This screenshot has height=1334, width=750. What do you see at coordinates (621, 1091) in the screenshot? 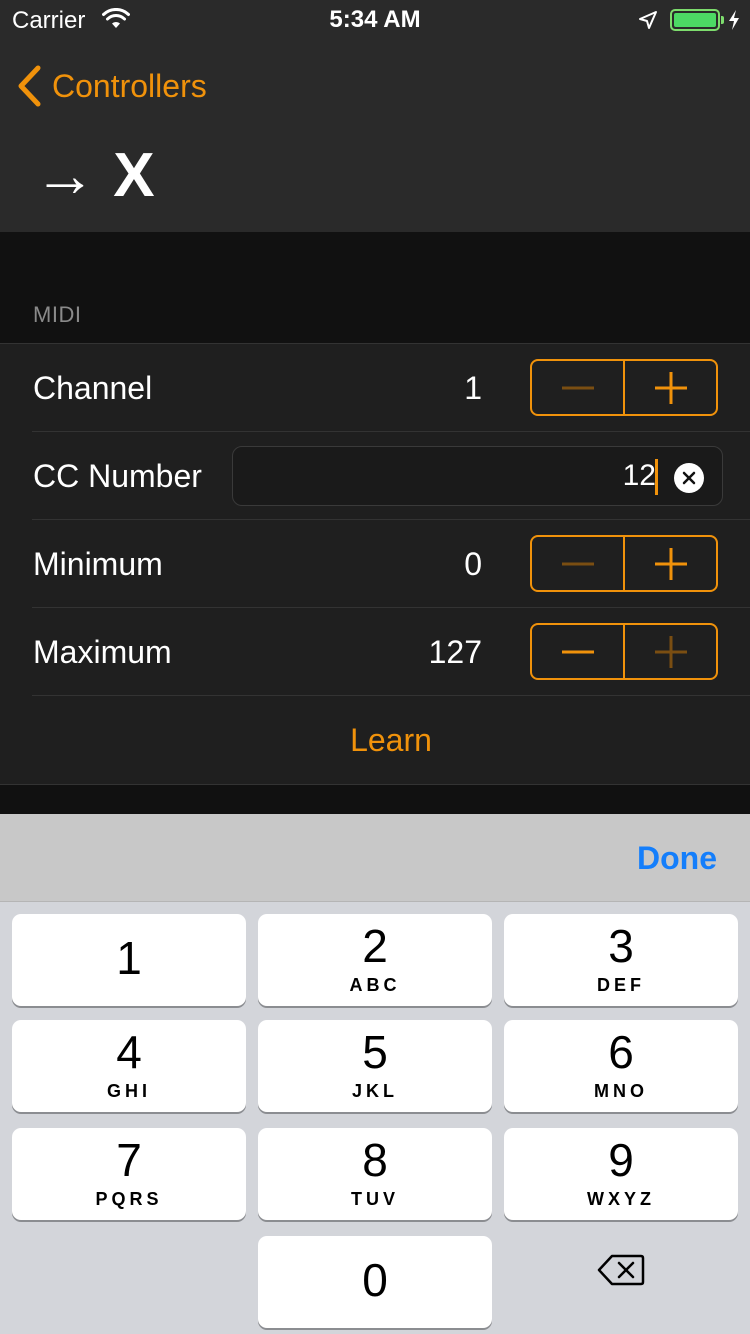
I see `key-letters: MNO` at bounding box center [621, 1091].